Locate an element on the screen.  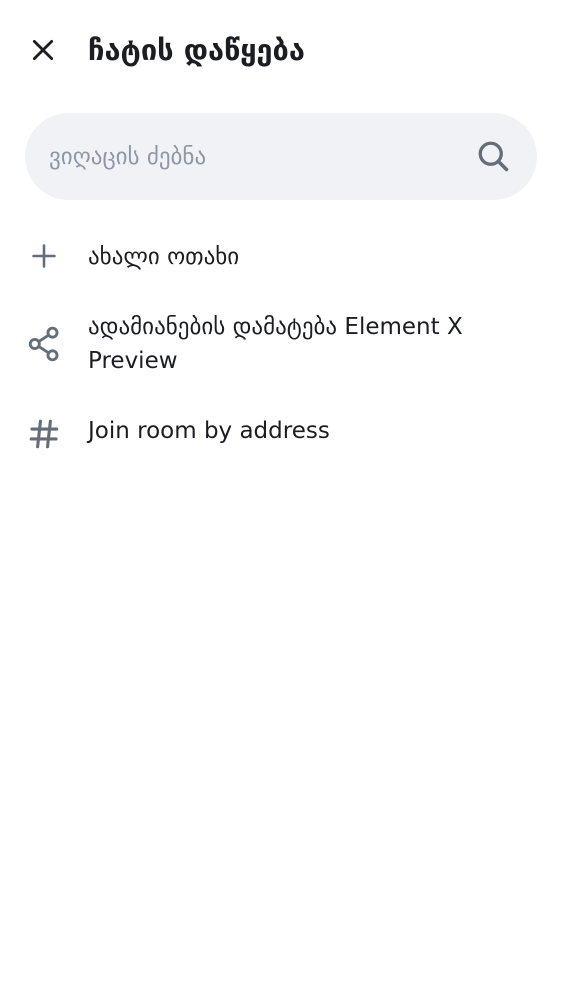
top-app-bar: ჩატის დაწყება is located at coordinates (281, 50).